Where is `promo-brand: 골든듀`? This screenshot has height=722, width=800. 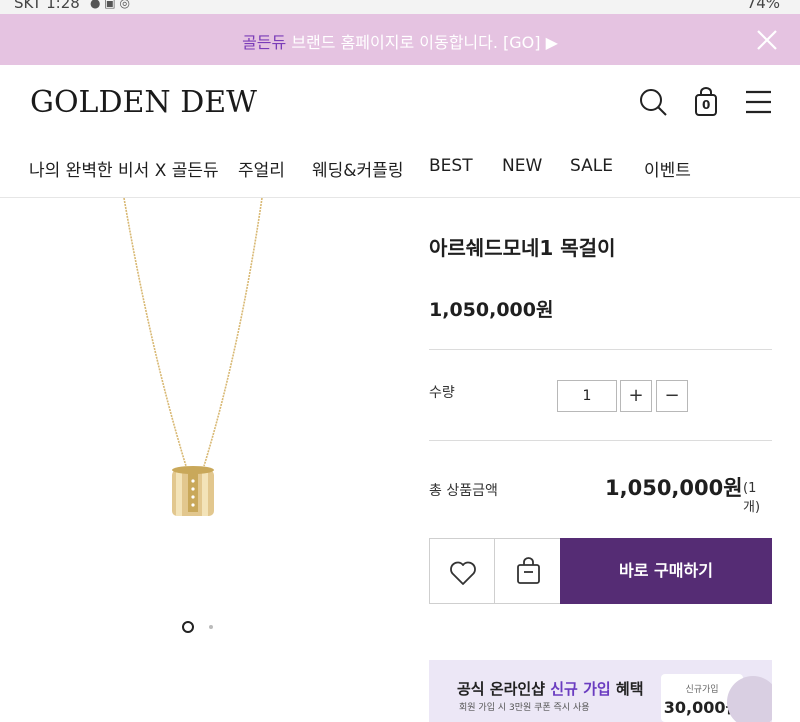
promo-brand: 골든듀 is located at coordinates (264, 42).